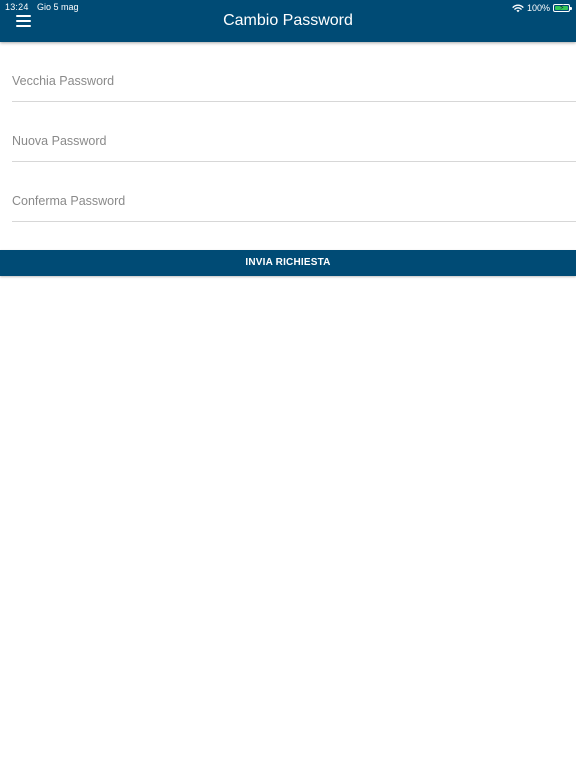  I want to click on new-password-field, so click(294, 142).